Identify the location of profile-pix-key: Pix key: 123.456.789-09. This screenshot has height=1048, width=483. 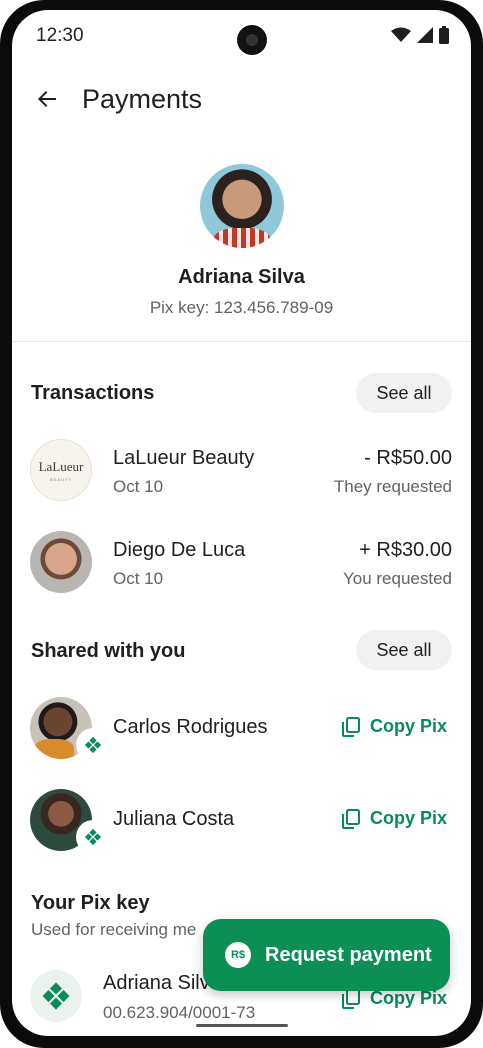
(241, 307).